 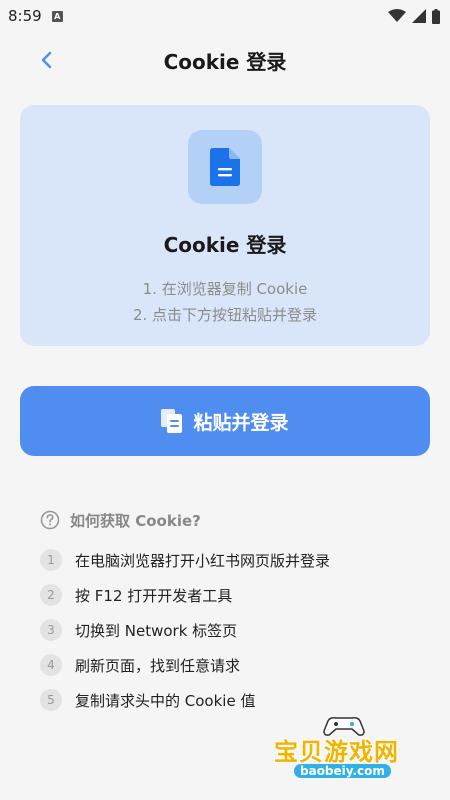 I want to click on paste-and-login-button: 粘贴并登录, so click(x=225, y=421).